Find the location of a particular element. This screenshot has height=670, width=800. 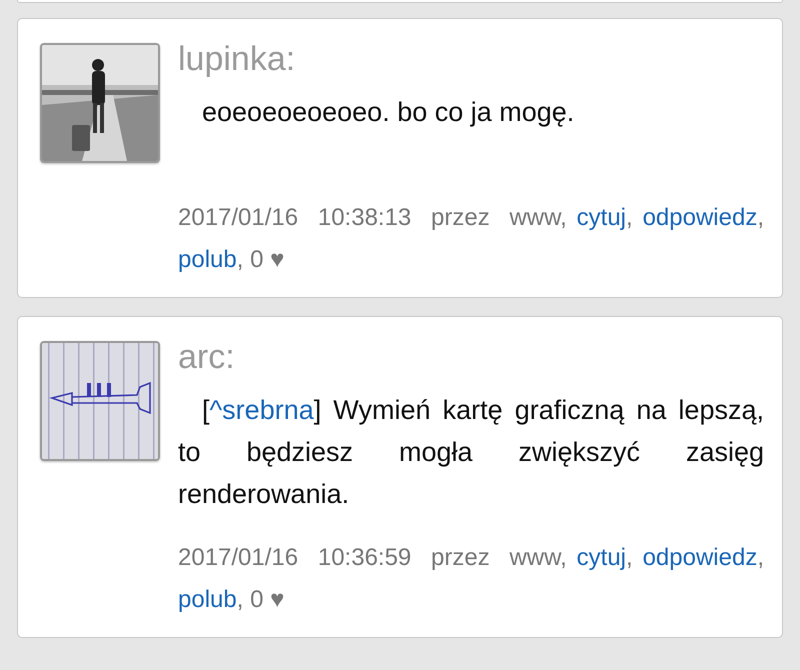

username: lupinka: is located at coordinates (237, 59).